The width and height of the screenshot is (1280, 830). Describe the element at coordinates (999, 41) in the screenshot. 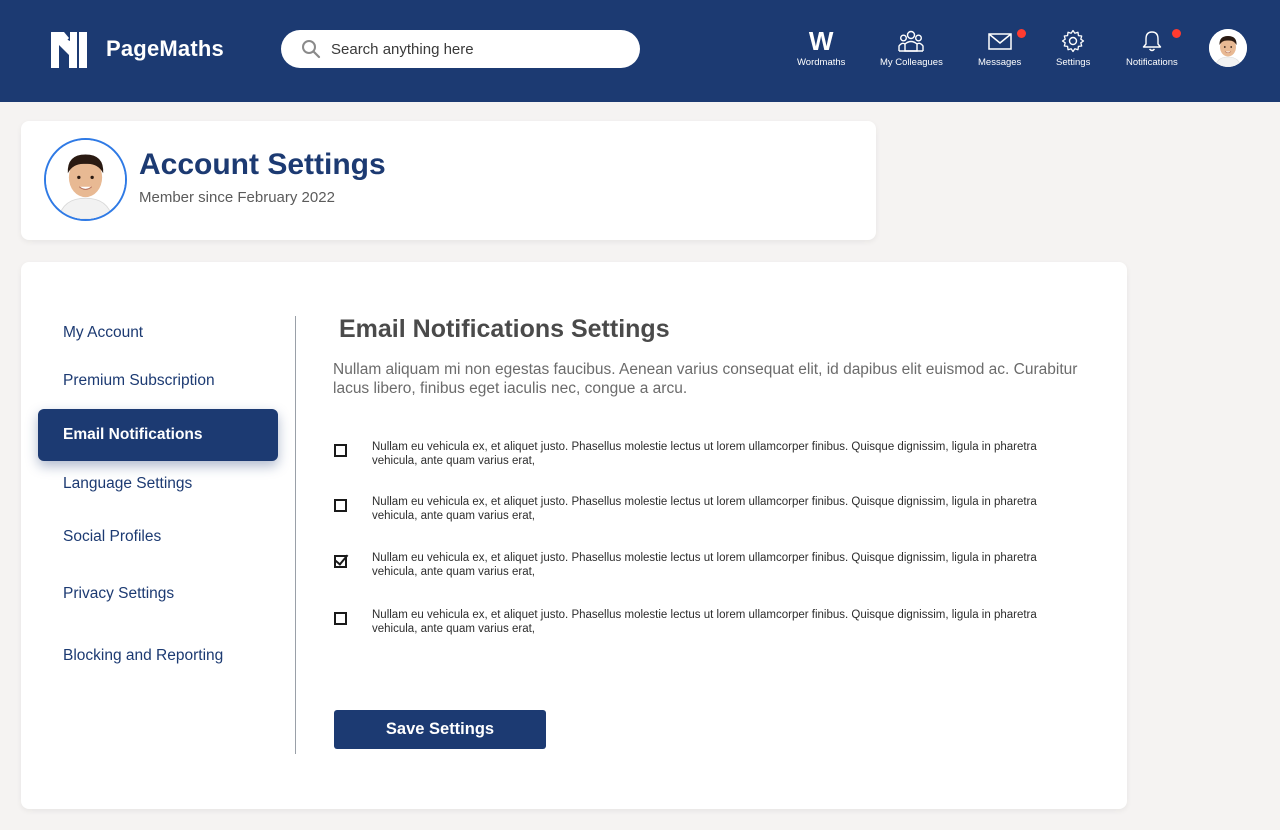

I see `envelope-icon` at that location.